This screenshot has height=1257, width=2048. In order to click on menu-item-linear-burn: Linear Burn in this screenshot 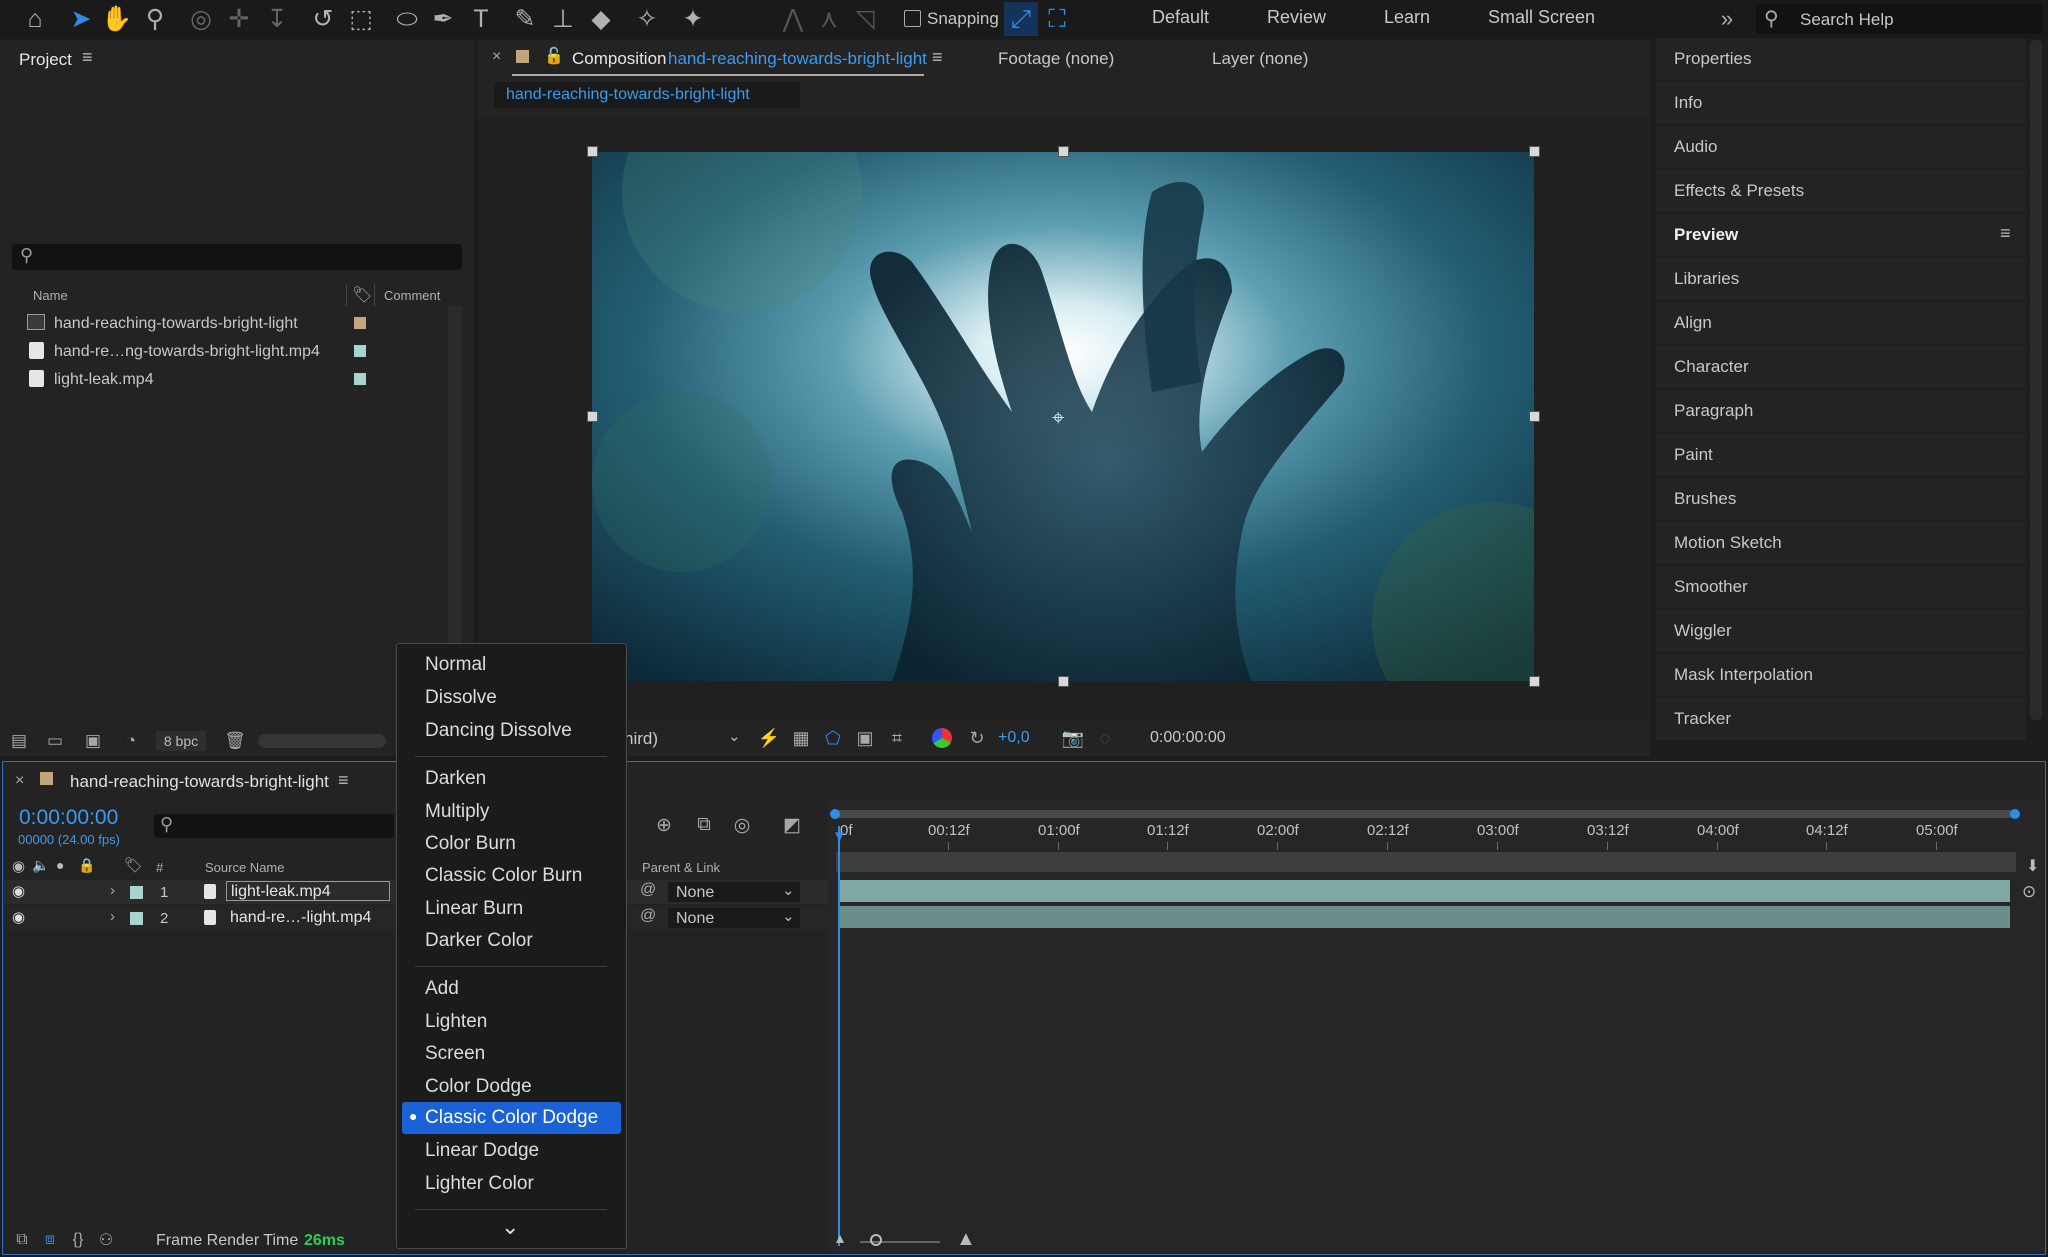, I will do `click(474, 909)`.